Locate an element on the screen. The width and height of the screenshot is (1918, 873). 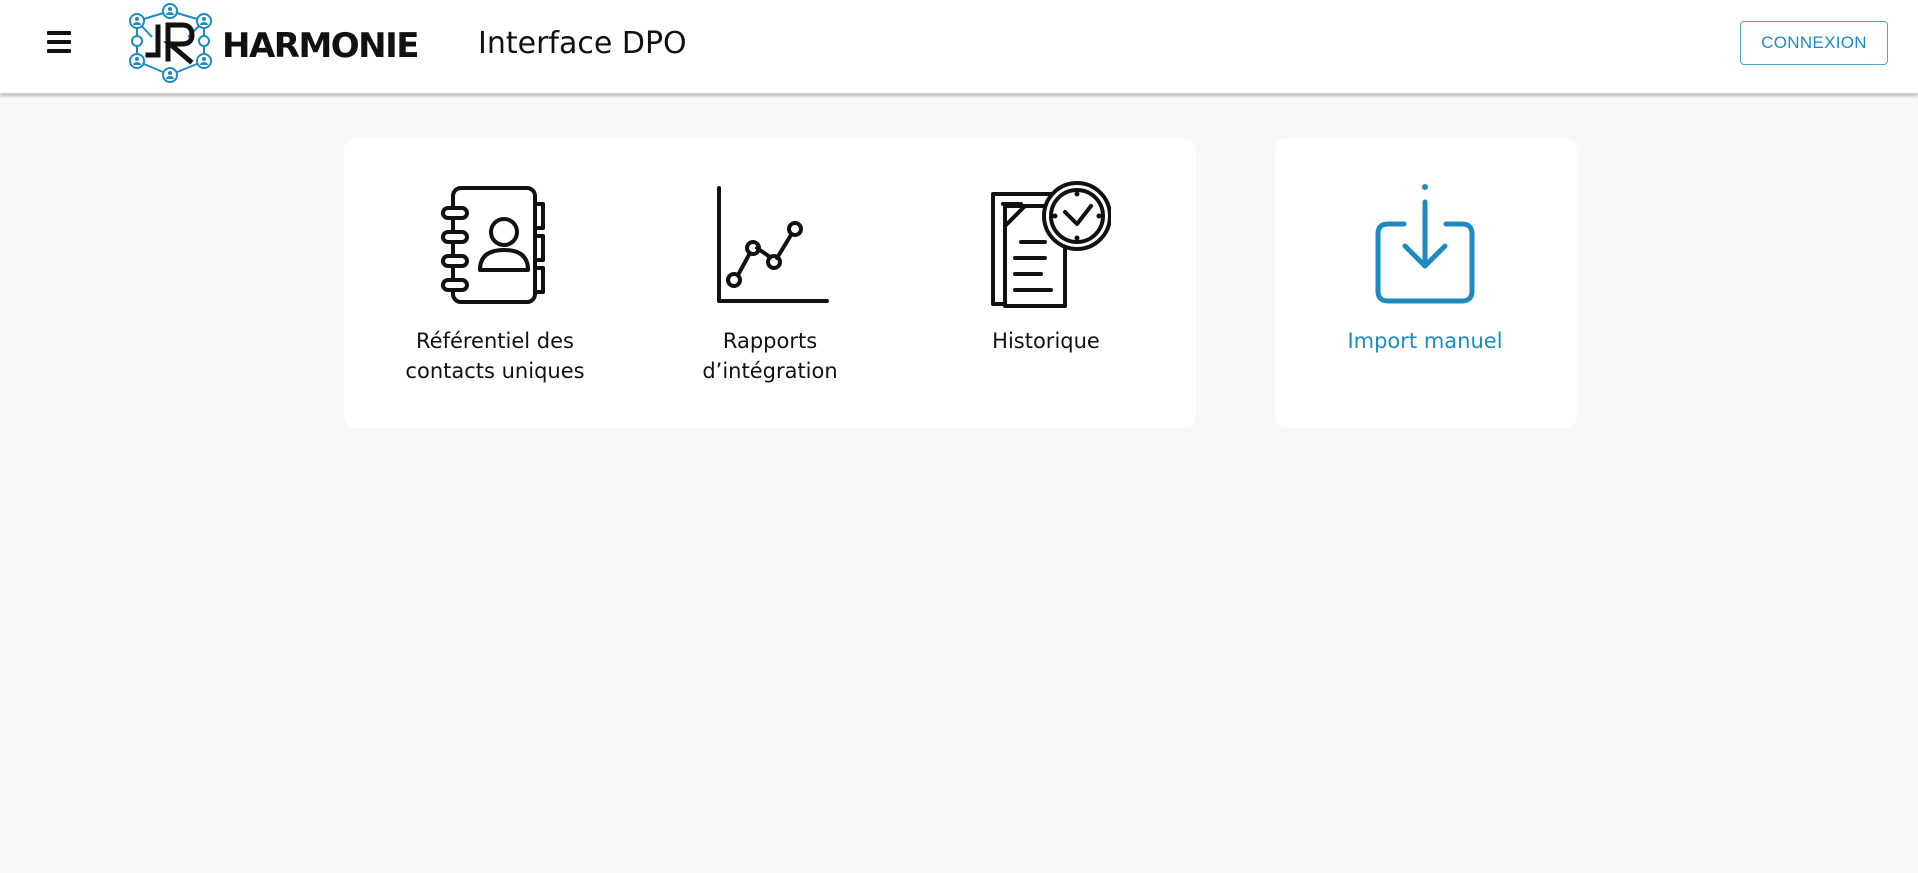
harmonie-logo: HARMONIE is located at coordinates (273, 43).